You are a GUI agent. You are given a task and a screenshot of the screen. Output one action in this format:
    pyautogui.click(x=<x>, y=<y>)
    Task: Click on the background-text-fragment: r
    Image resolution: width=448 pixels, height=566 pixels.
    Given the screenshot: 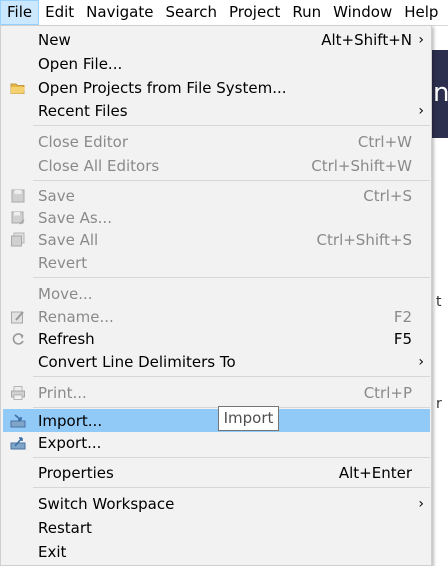 What is the action you would take?
    pyautogui.click(x=439, y=404)
    